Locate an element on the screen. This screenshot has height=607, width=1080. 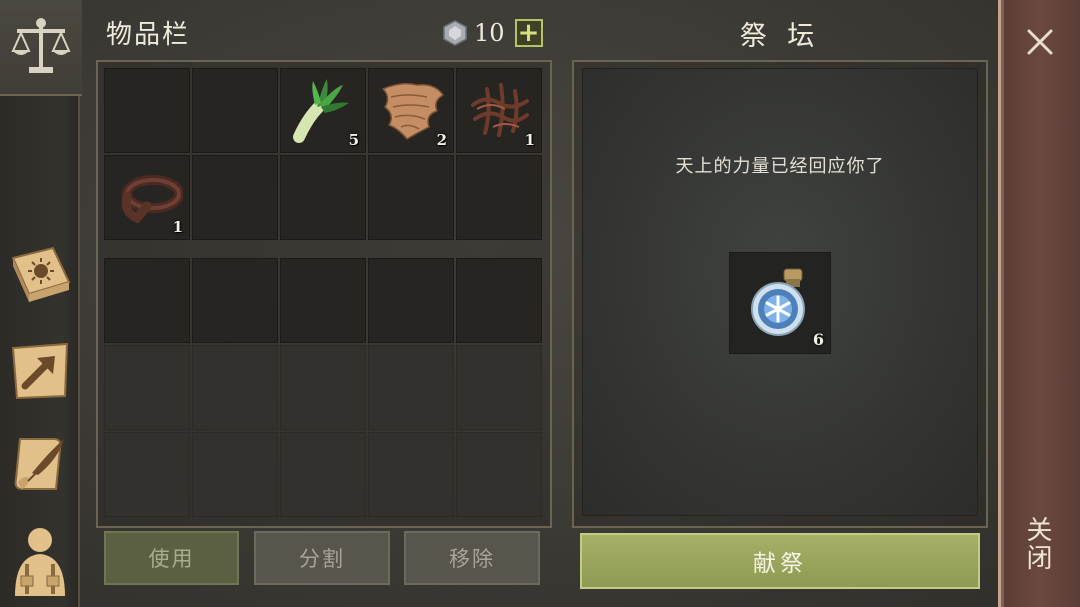
offering-slot: 6 is located at coordinates (780, 303).